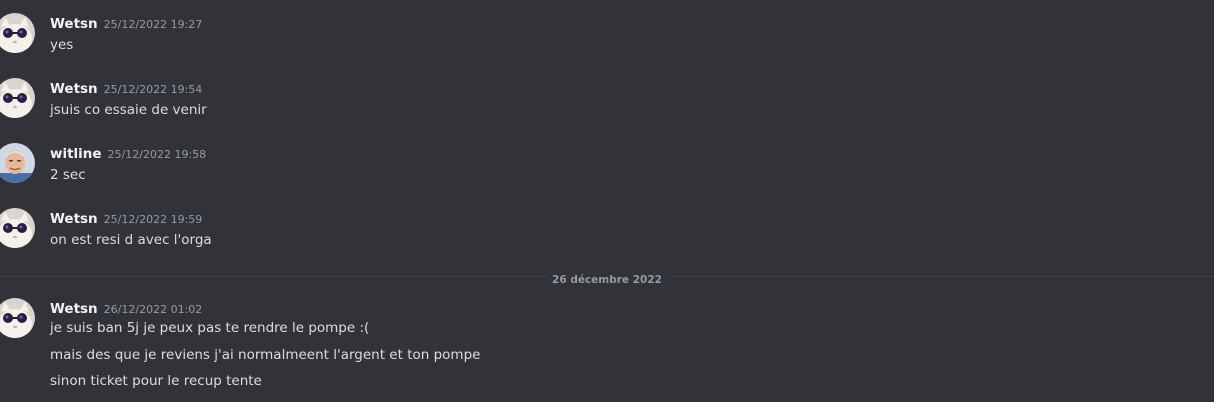  I want to click on timestamp: 25/12/2022 19:58, so click(157, 154).